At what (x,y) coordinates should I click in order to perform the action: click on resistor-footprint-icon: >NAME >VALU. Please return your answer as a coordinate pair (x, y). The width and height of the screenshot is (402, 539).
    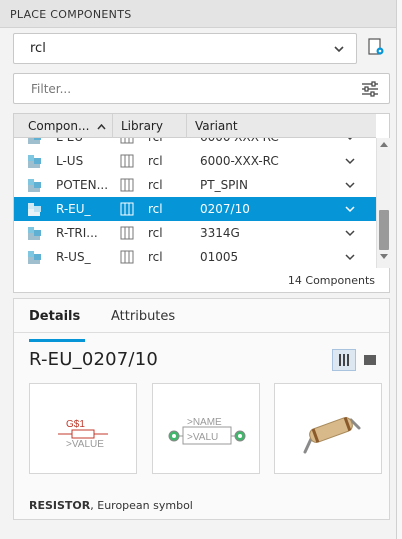
    Looking at the image, I should click on (207, 431).